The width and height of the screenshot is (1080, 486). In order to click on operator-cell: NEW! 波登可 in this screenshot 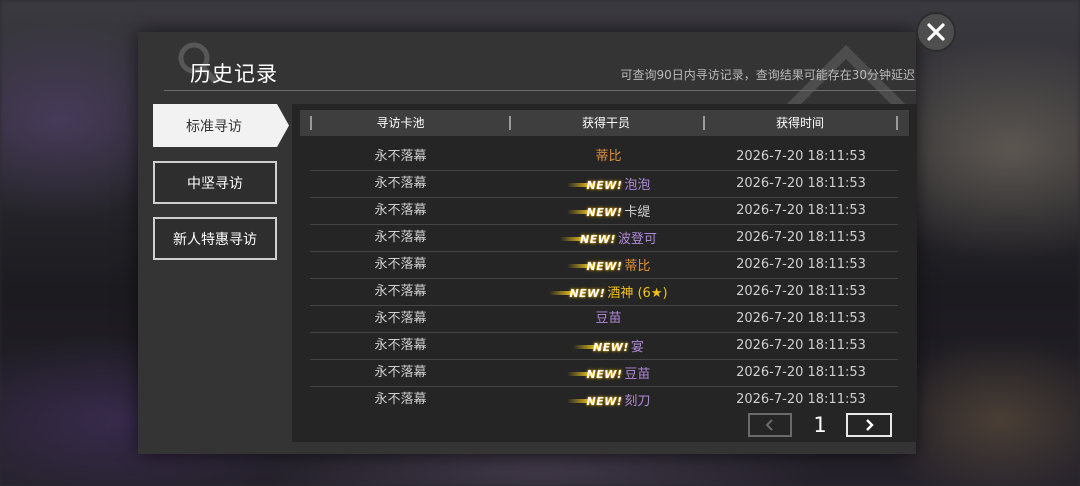, I will do `click(608, 237)`.